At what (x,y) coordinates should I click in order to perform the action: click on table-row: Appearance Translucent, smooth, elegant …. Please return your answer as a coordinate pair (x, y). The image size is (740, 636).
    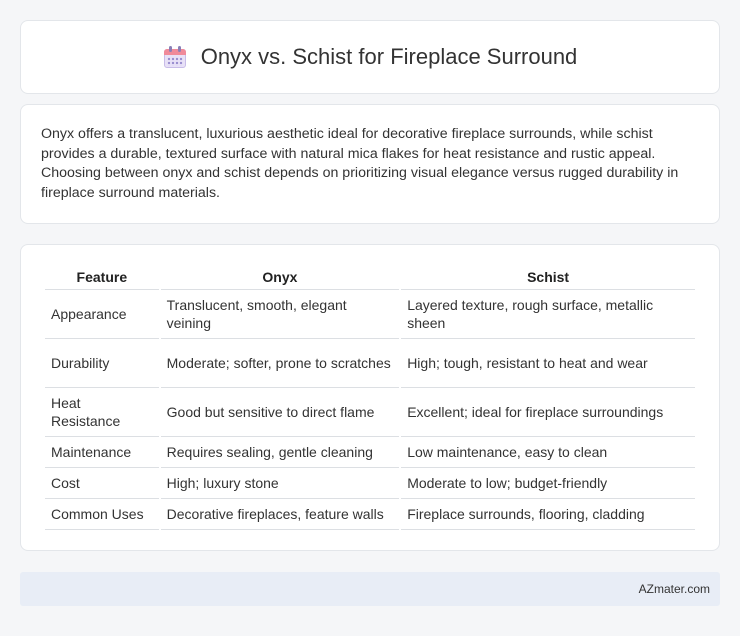
    Looking at the image, I should click on (370, 314).